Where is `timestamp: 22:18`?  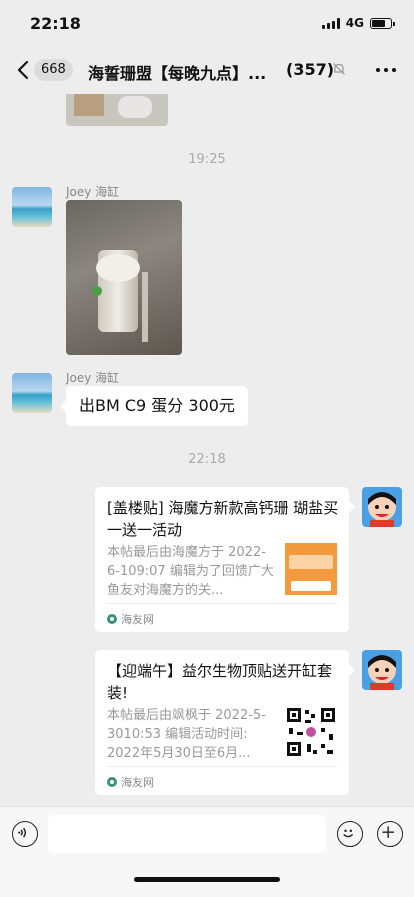 timestamp: 22:18 is located at coordinates (207, 459).